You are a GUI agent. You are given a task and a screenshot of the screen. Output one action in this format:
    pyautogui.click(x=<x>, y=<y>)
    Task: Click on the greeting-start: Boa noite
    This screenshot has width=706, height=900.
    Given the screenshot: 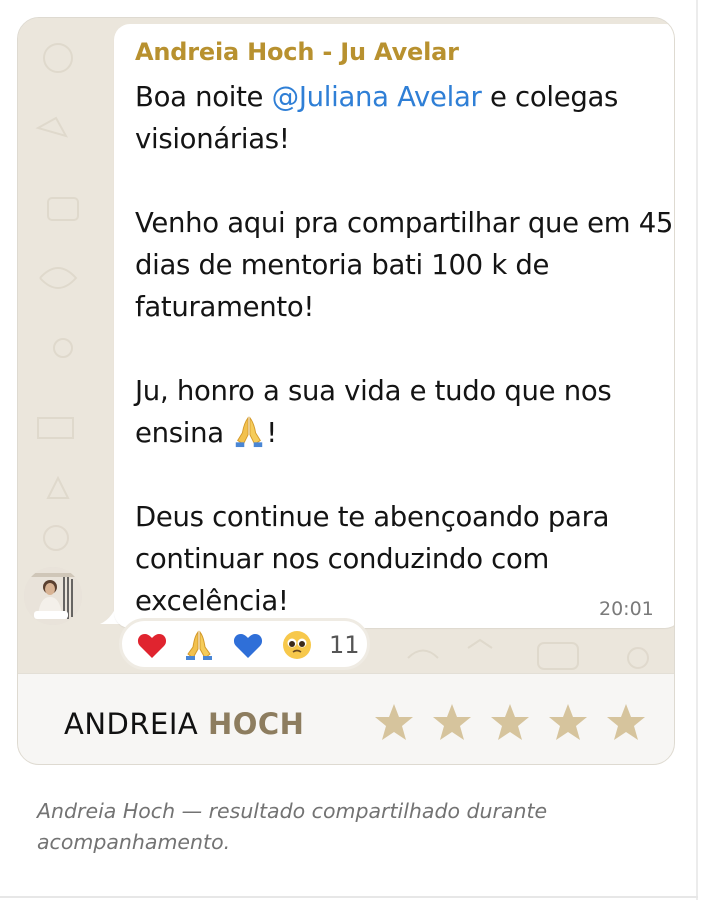 What is the action you would take?
    pyautogui.click(x=203, y=97)
    